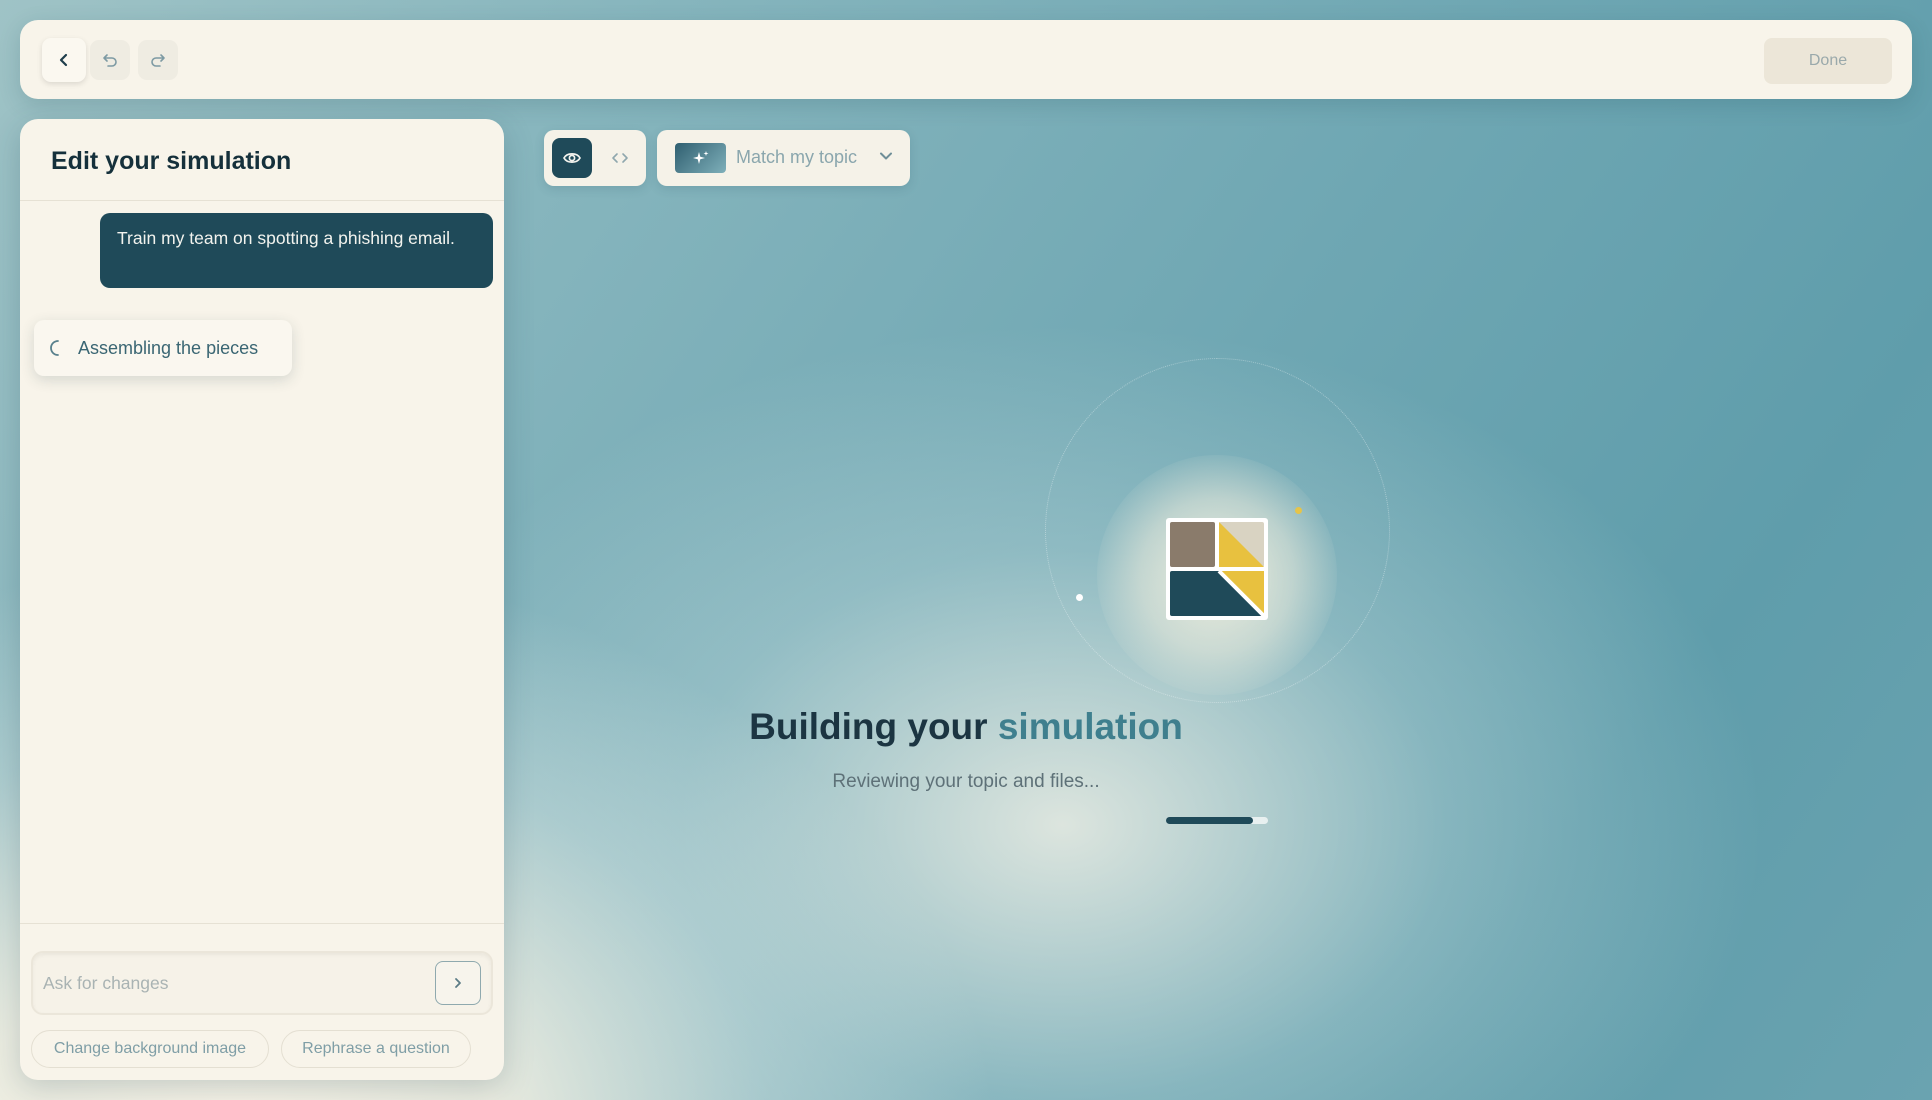  What do you see at coordinates (233, 983) in the screenshot?
I see `ask-for-changes-input` at bounding box center [233, 983].